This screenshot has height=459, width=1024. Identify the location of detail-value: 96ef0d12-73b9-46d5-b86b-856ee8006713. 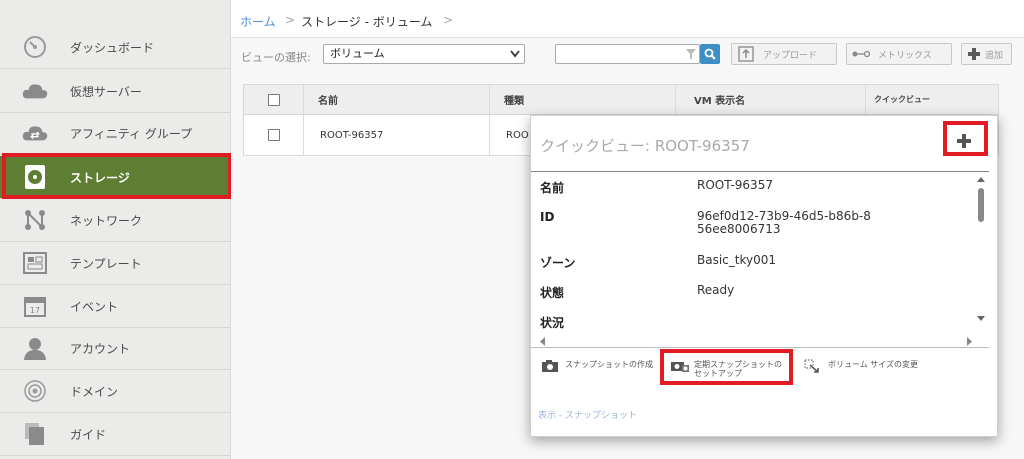
(784, 222).